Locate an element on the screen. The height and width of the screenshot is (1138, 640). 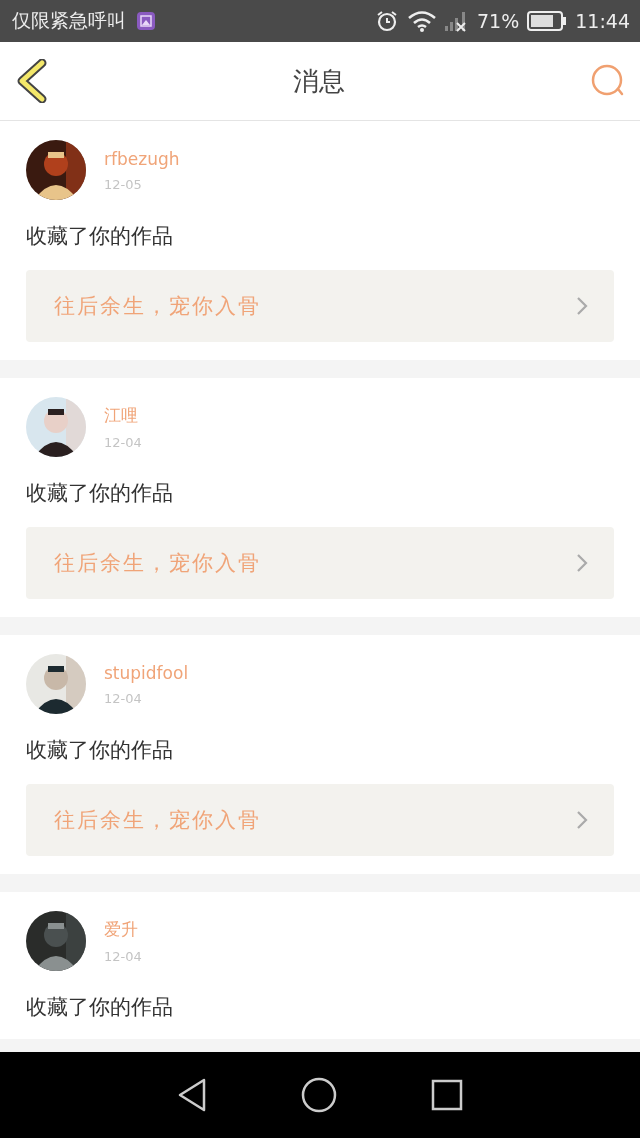
battery-icon is located at coordinates (547, 21).